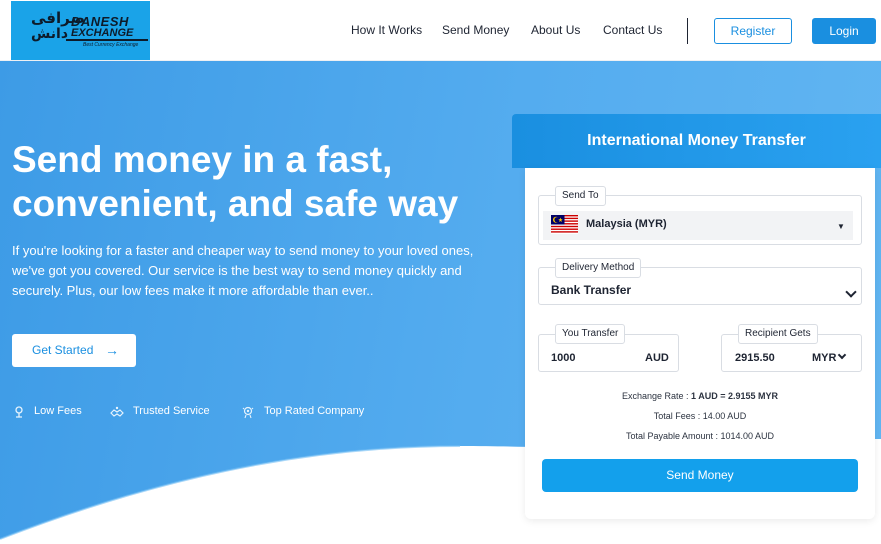  I want to click on get-started-button: Get Started →, so click(74, 350).